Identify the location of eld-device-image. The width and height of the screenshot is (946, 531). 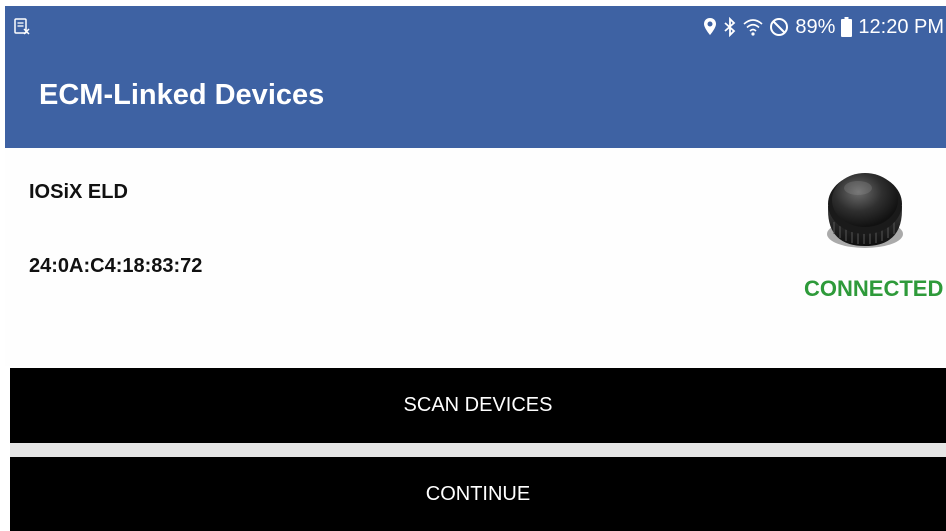
(865, 207).